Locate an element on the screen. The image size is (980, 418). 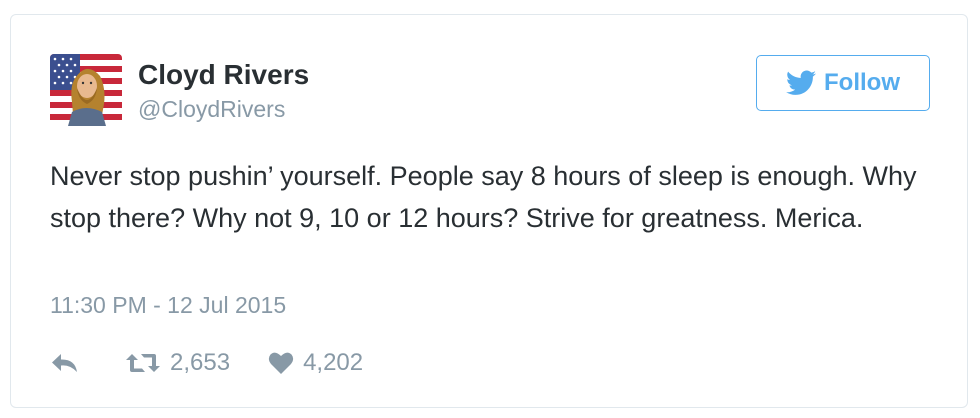
retweet-button: 2,653 is located at coordinates (177, 363).